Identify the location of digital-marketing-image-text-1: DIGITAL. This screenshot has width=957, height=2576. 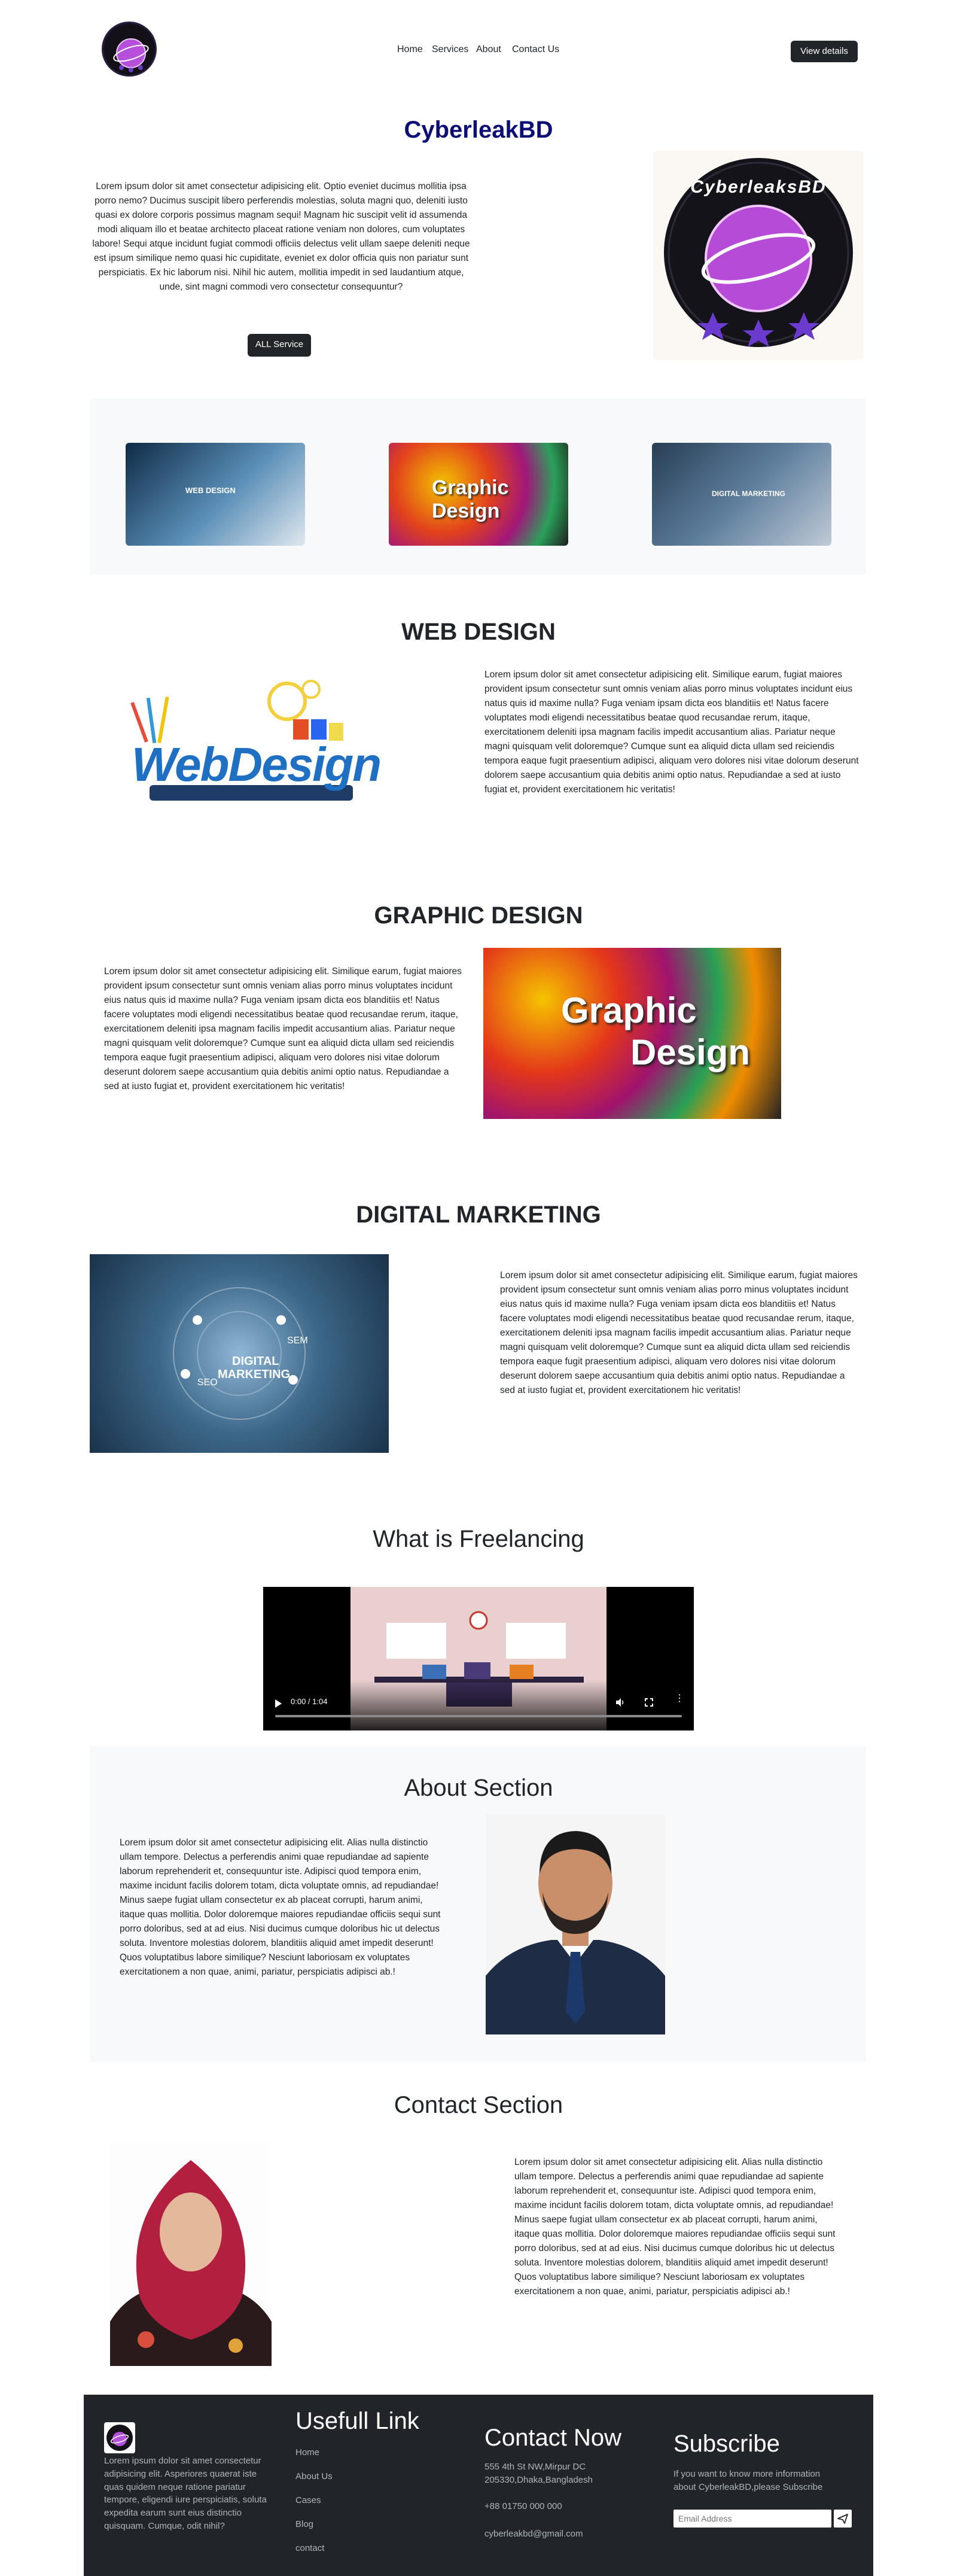
(255, 1361).